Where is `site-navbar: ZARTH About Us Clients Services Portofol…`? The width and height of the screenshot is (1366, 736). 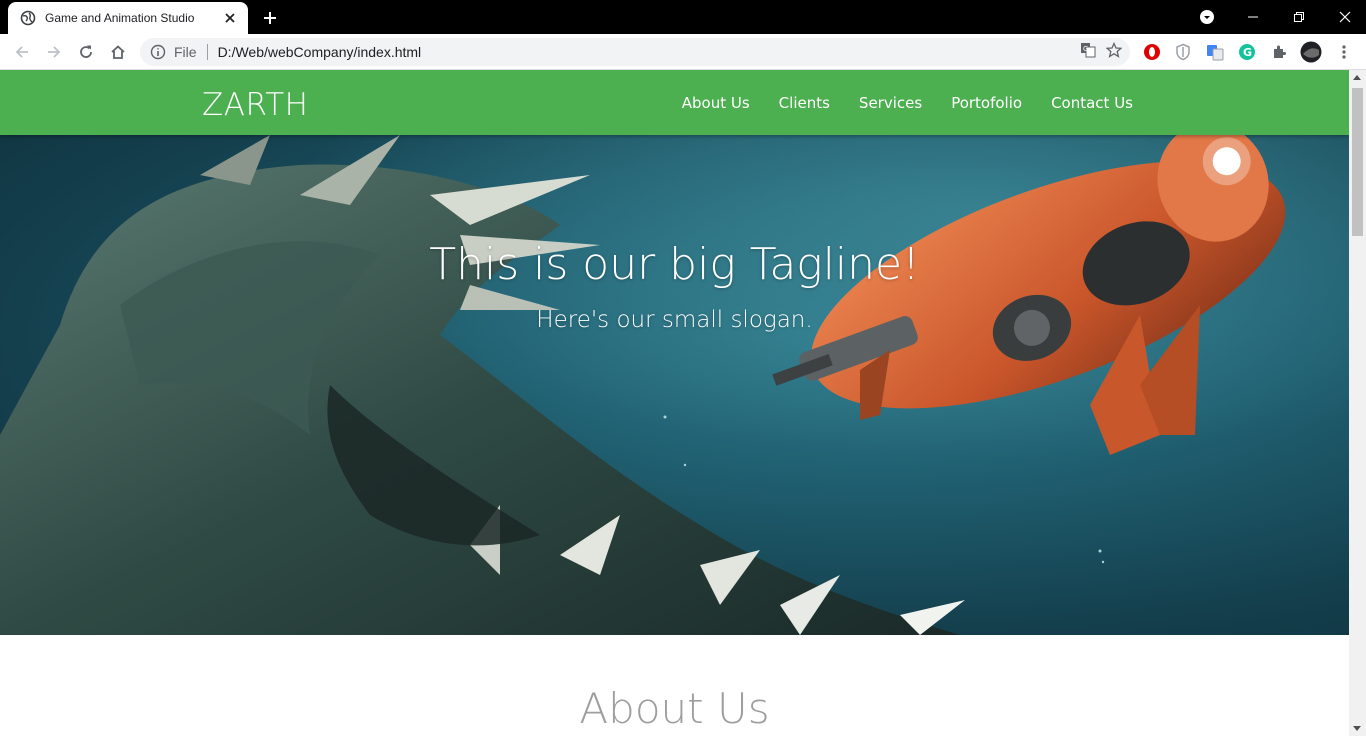 site-navbar: ZARTH About Us Clients Services Portofol… is located at coordinates (674, 102).